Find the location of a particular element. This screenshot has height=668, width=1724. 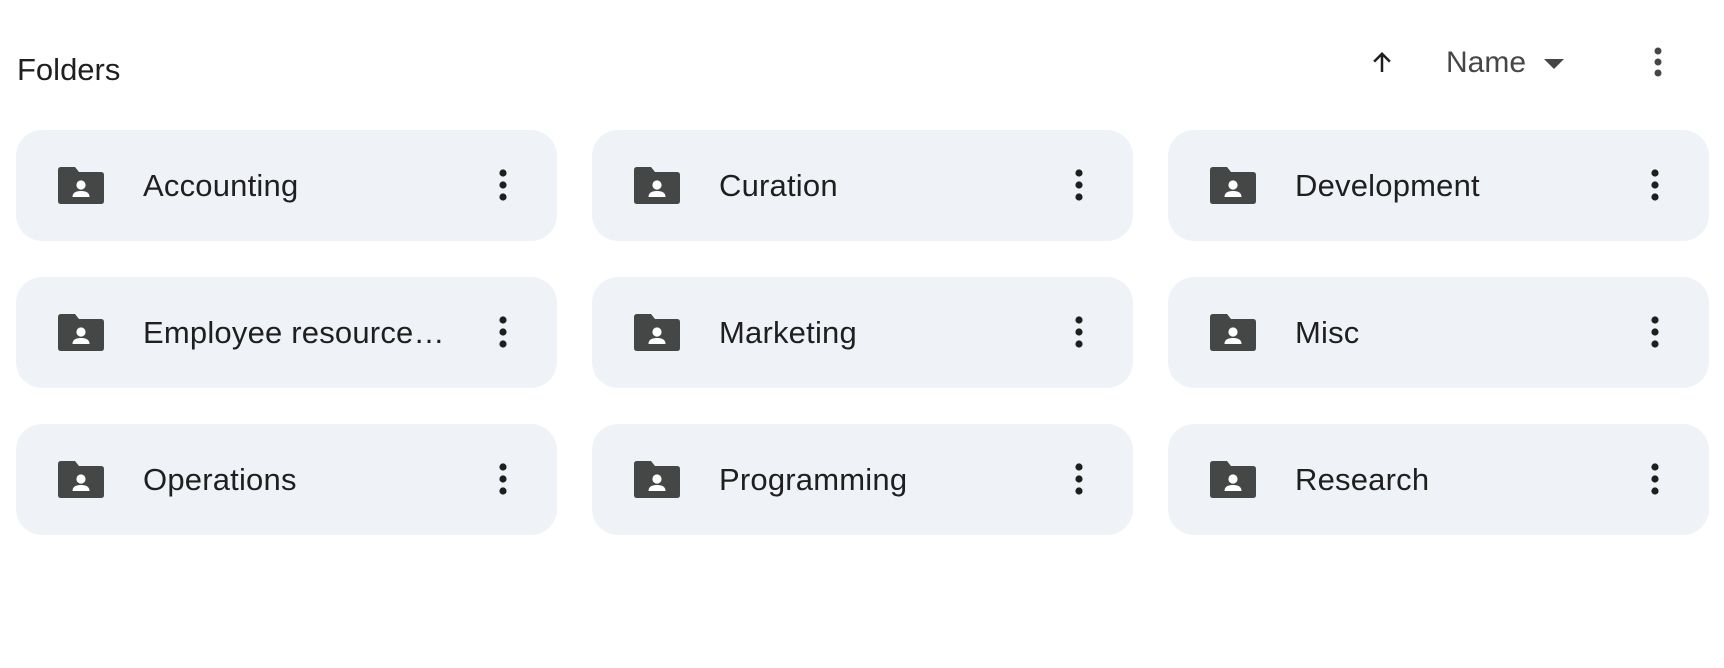

folder-card-7: Operations is located at coordinates (286, 479).